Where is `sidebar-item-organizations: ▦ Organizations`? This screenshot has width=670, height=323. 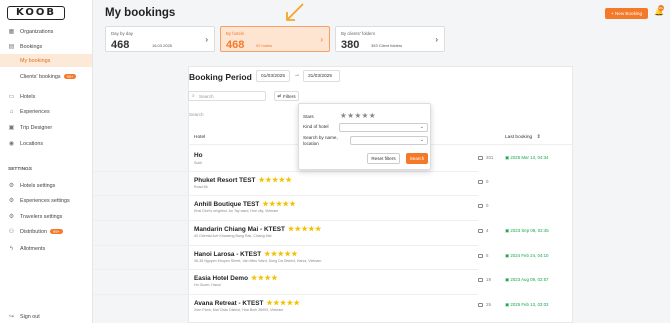
sidebar-item-organizations: ▦ Organizations is located at coordinates (46, 31).